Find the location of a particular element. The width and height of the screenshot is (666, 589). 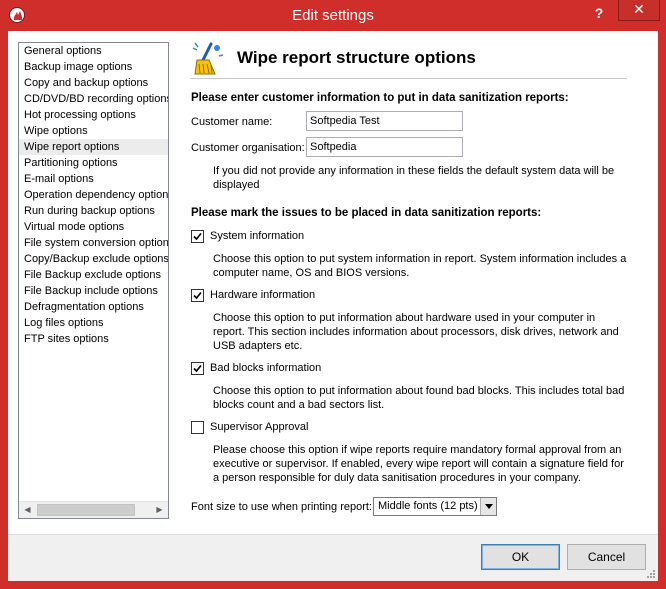

title-bar: Edit settings ? ✕ is located at coordinates (333, 15).